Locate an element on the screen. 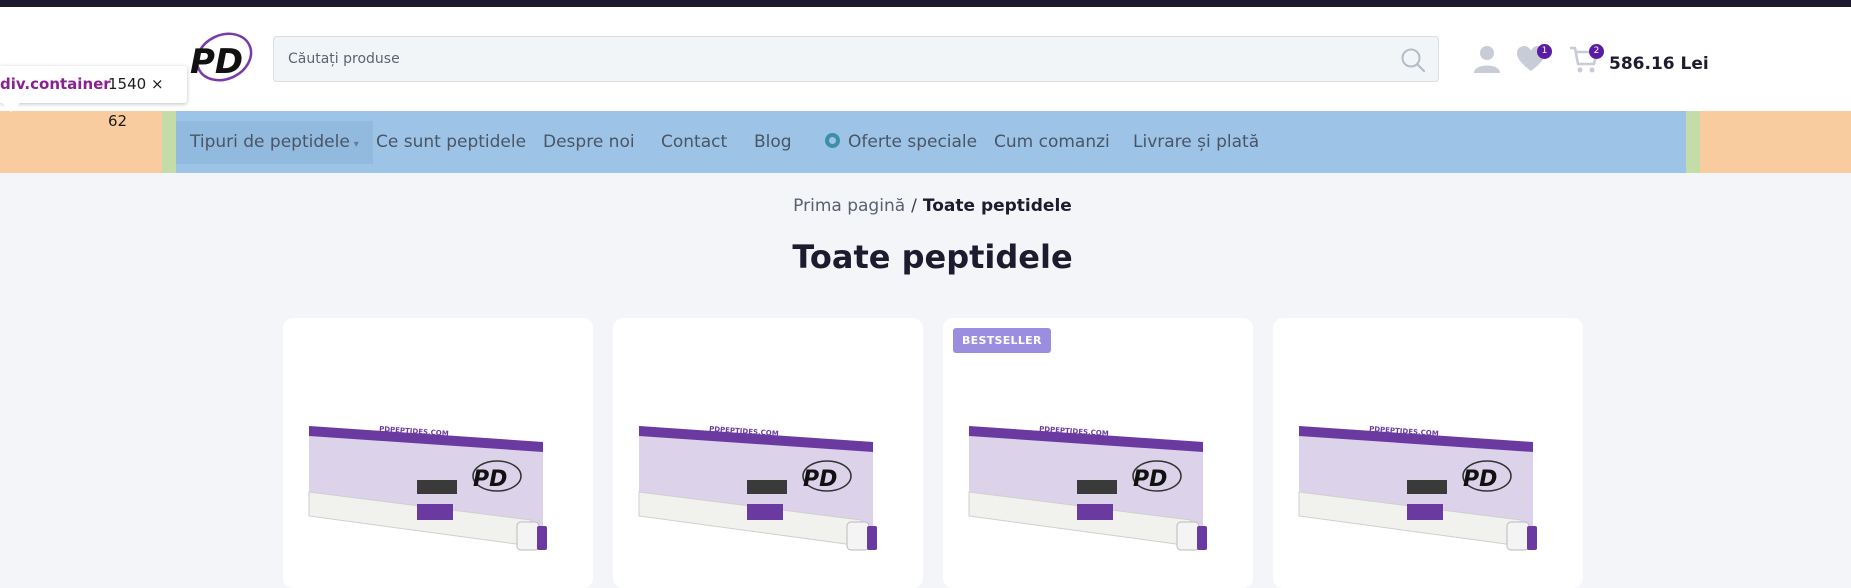  nav-item-oferte-speciale: Oferte speciale is located at coordinates (901, 142).